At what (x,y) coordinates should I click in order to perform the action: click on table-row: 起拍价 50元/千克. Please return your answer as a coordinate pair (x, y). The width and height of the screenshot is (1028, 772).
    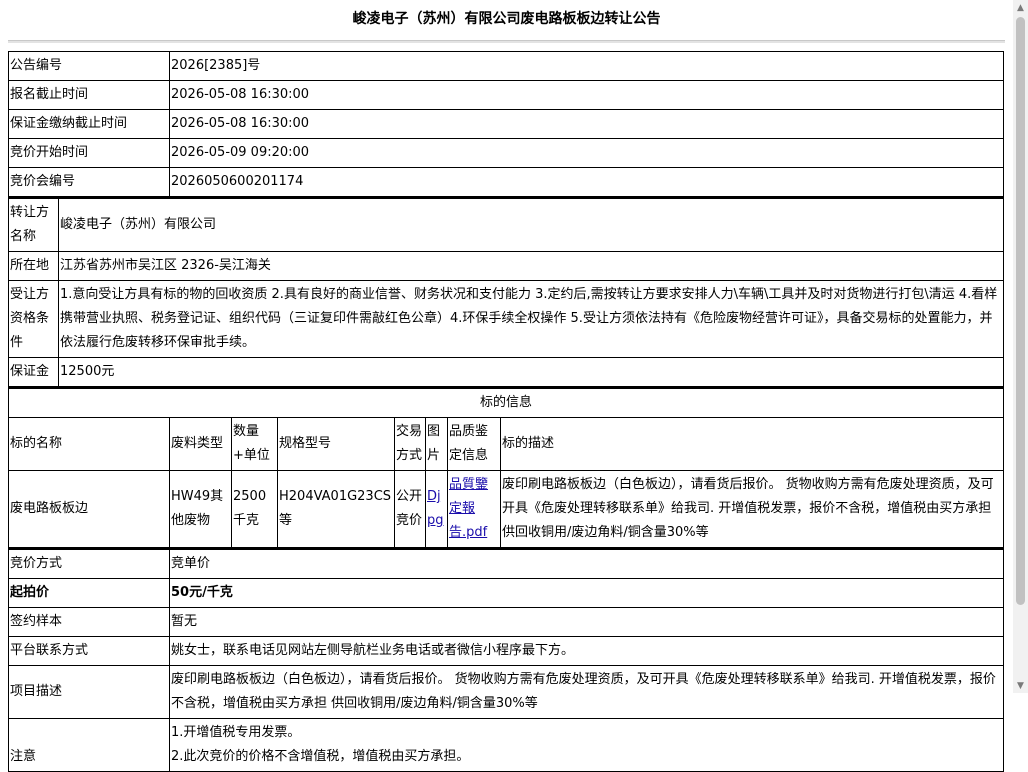
    Looking at the image, I should click on (506, 593).